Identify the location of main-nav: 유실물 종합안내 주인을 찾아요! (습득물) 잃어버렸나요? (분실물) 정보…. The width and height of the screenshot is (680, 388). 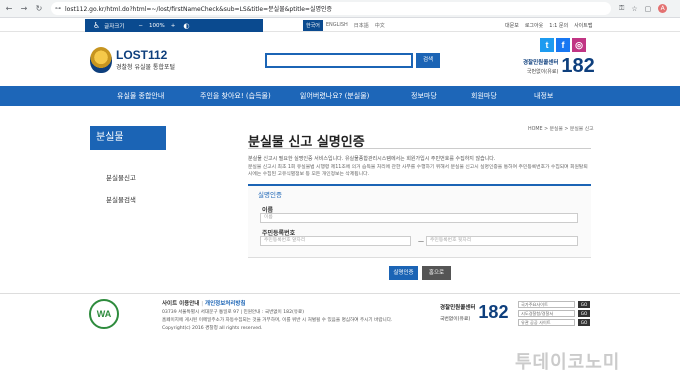
(340, 96).